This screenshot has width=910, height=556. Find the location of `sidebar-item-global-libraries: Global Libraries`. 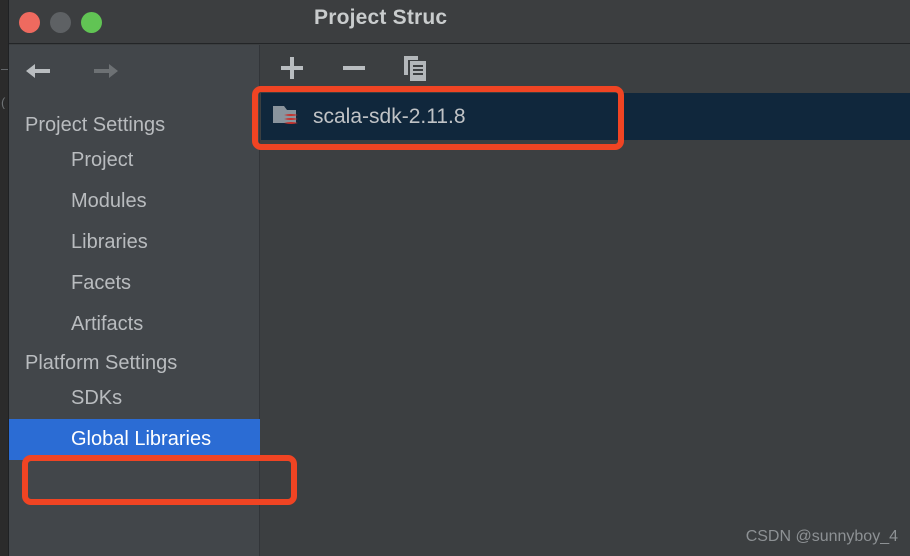

sidebar-item-global-libraries: Global Libraries is located at coordinates (134, 439).